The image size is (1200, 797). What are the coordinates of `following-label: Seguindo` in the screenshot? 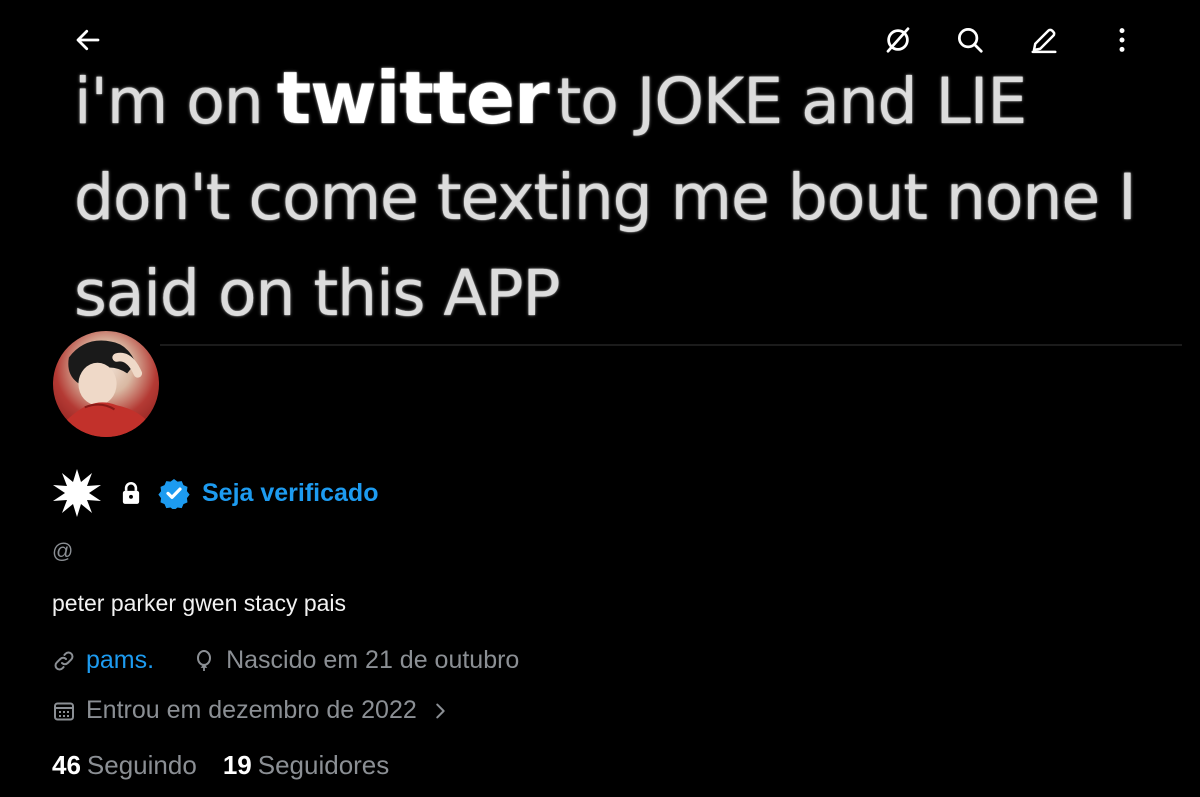 It's located at (141, 765).